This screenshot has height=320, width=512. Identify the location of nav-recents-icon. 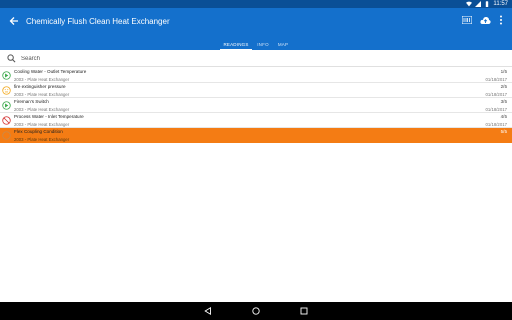
(304, 311).